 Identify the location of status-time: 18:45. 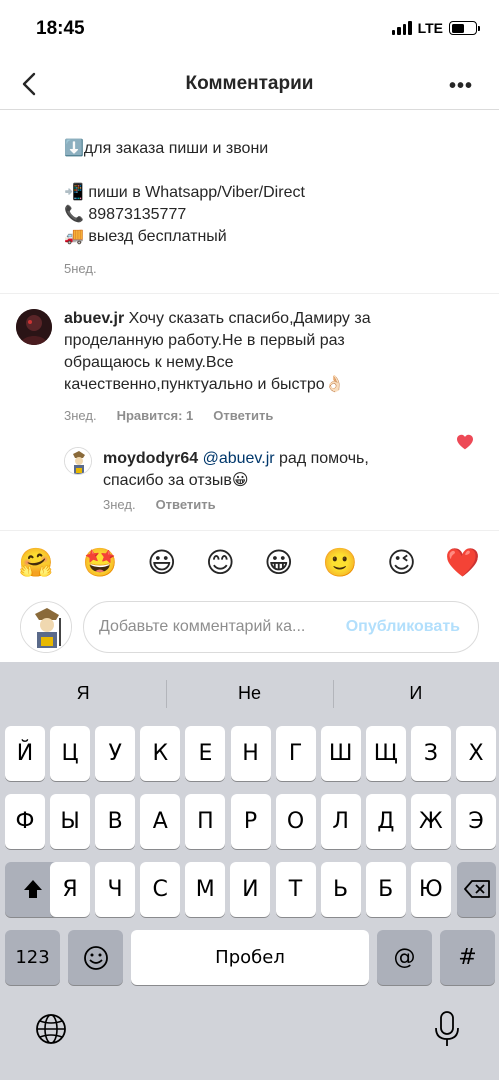
(60, 28).